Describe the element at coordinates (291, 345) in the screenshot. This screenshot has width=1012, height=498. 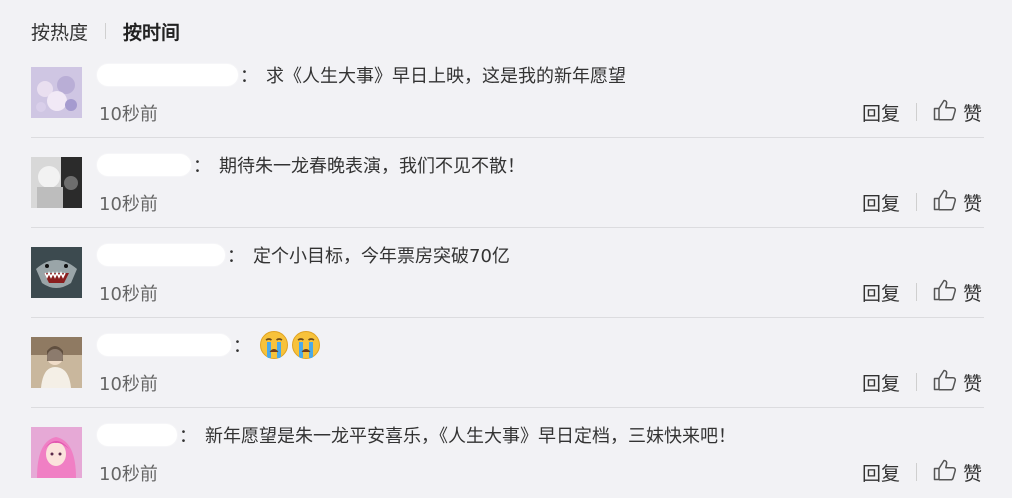
I see `emoji-group` at that location.